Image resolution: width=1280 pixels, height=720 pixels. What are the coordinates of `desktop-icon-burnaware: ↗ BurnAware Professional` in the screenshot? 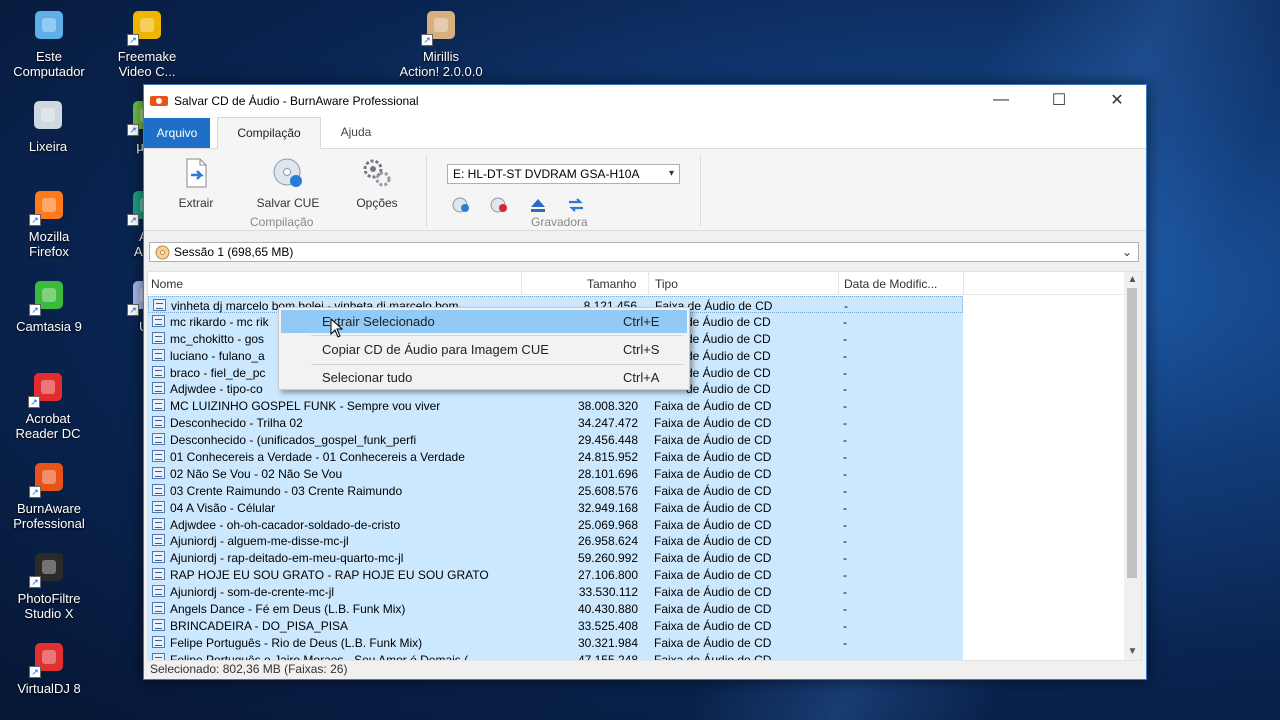 It's located at (49, 495).